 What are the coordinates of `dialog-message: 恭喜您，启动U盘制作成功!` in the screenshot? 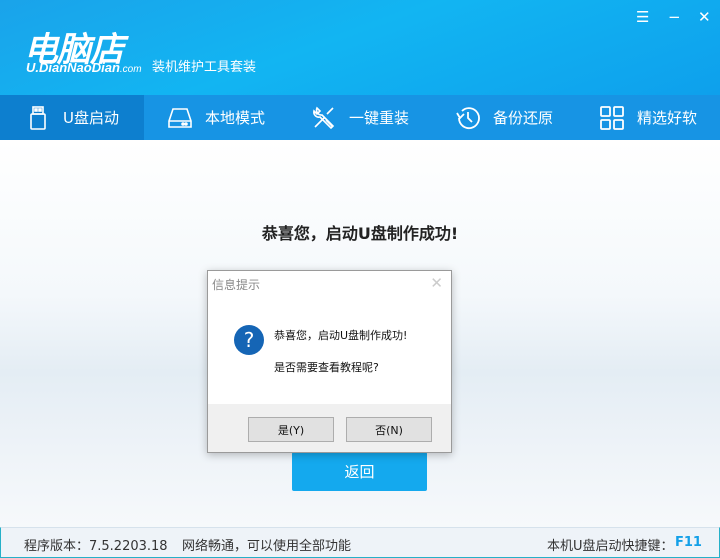 It's located at (341, 335).